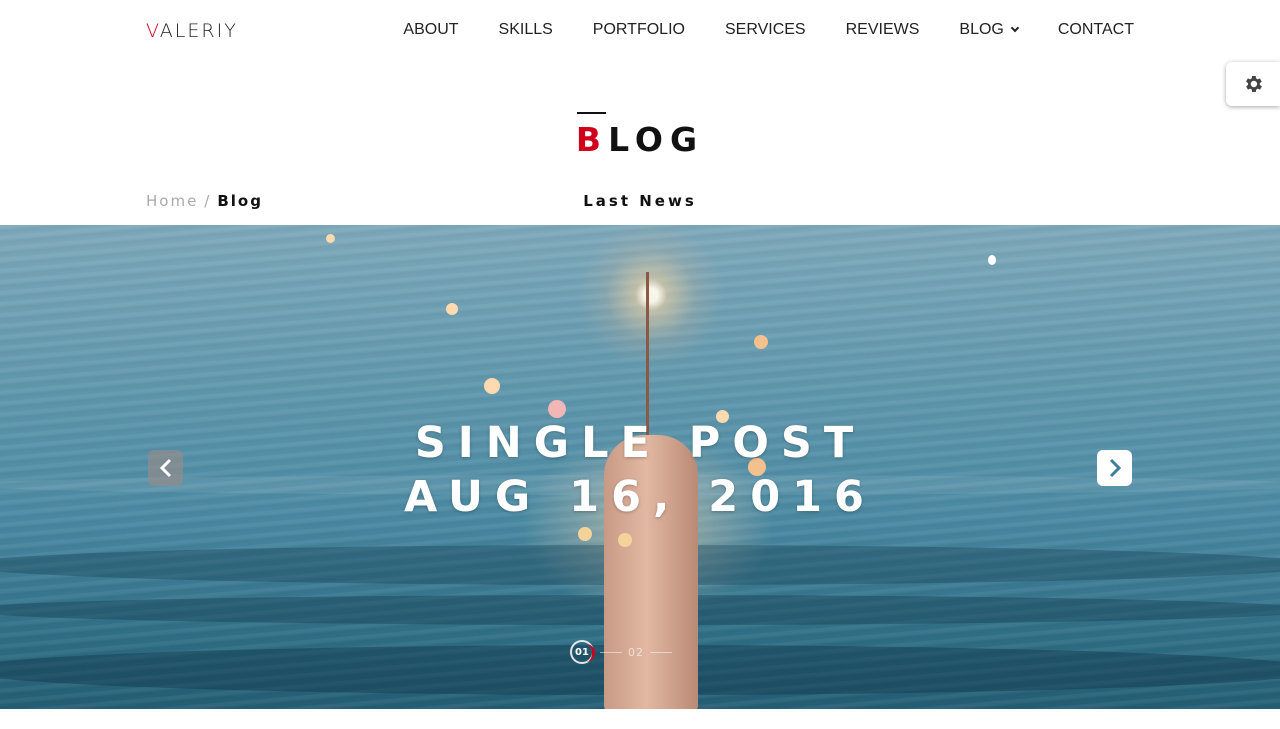 This screenshot has width=1280, height=729. I want to click on sparkler-stick, so click(647, 357).